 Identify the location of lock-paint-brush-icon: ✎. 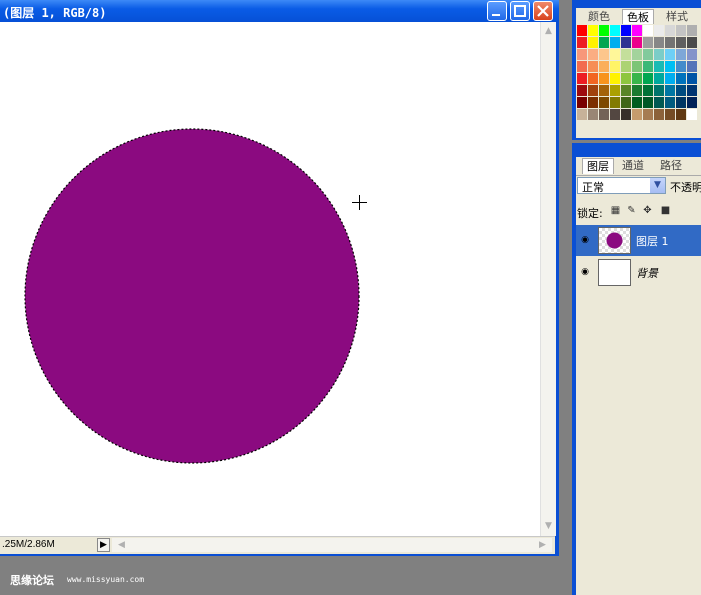
(631, 210).